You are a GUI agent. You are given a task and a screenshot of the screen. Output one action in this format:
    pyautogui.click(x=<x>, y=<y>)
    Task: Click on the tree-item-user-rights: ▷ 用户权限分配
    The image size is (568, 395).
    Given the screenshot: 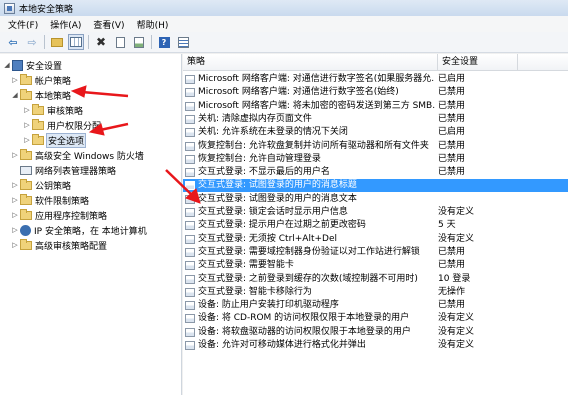 What is the action you would take?
    pyautogui.click(x=61, y=125)
    